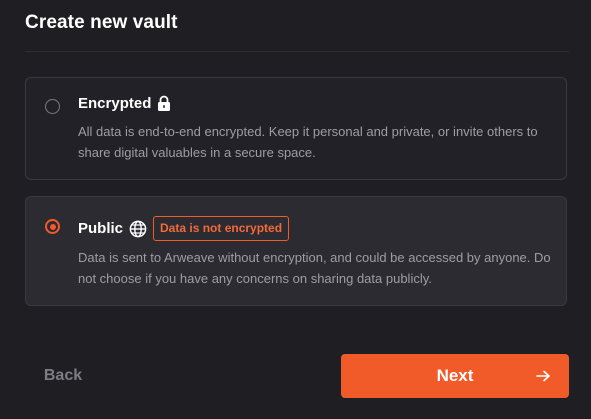  What do you see at coordinates (115, 103) in the screenshot?
I see `option-encrypted-label: Encrypted` at bounding box center [115, 103].